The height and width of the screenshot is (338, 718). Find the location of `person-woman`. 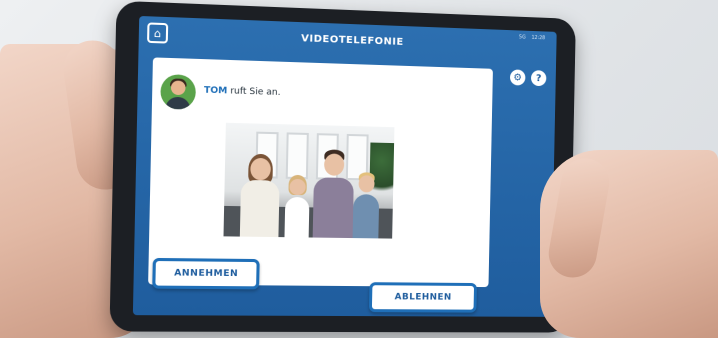

person-woman is located at coordinates (259, 191).